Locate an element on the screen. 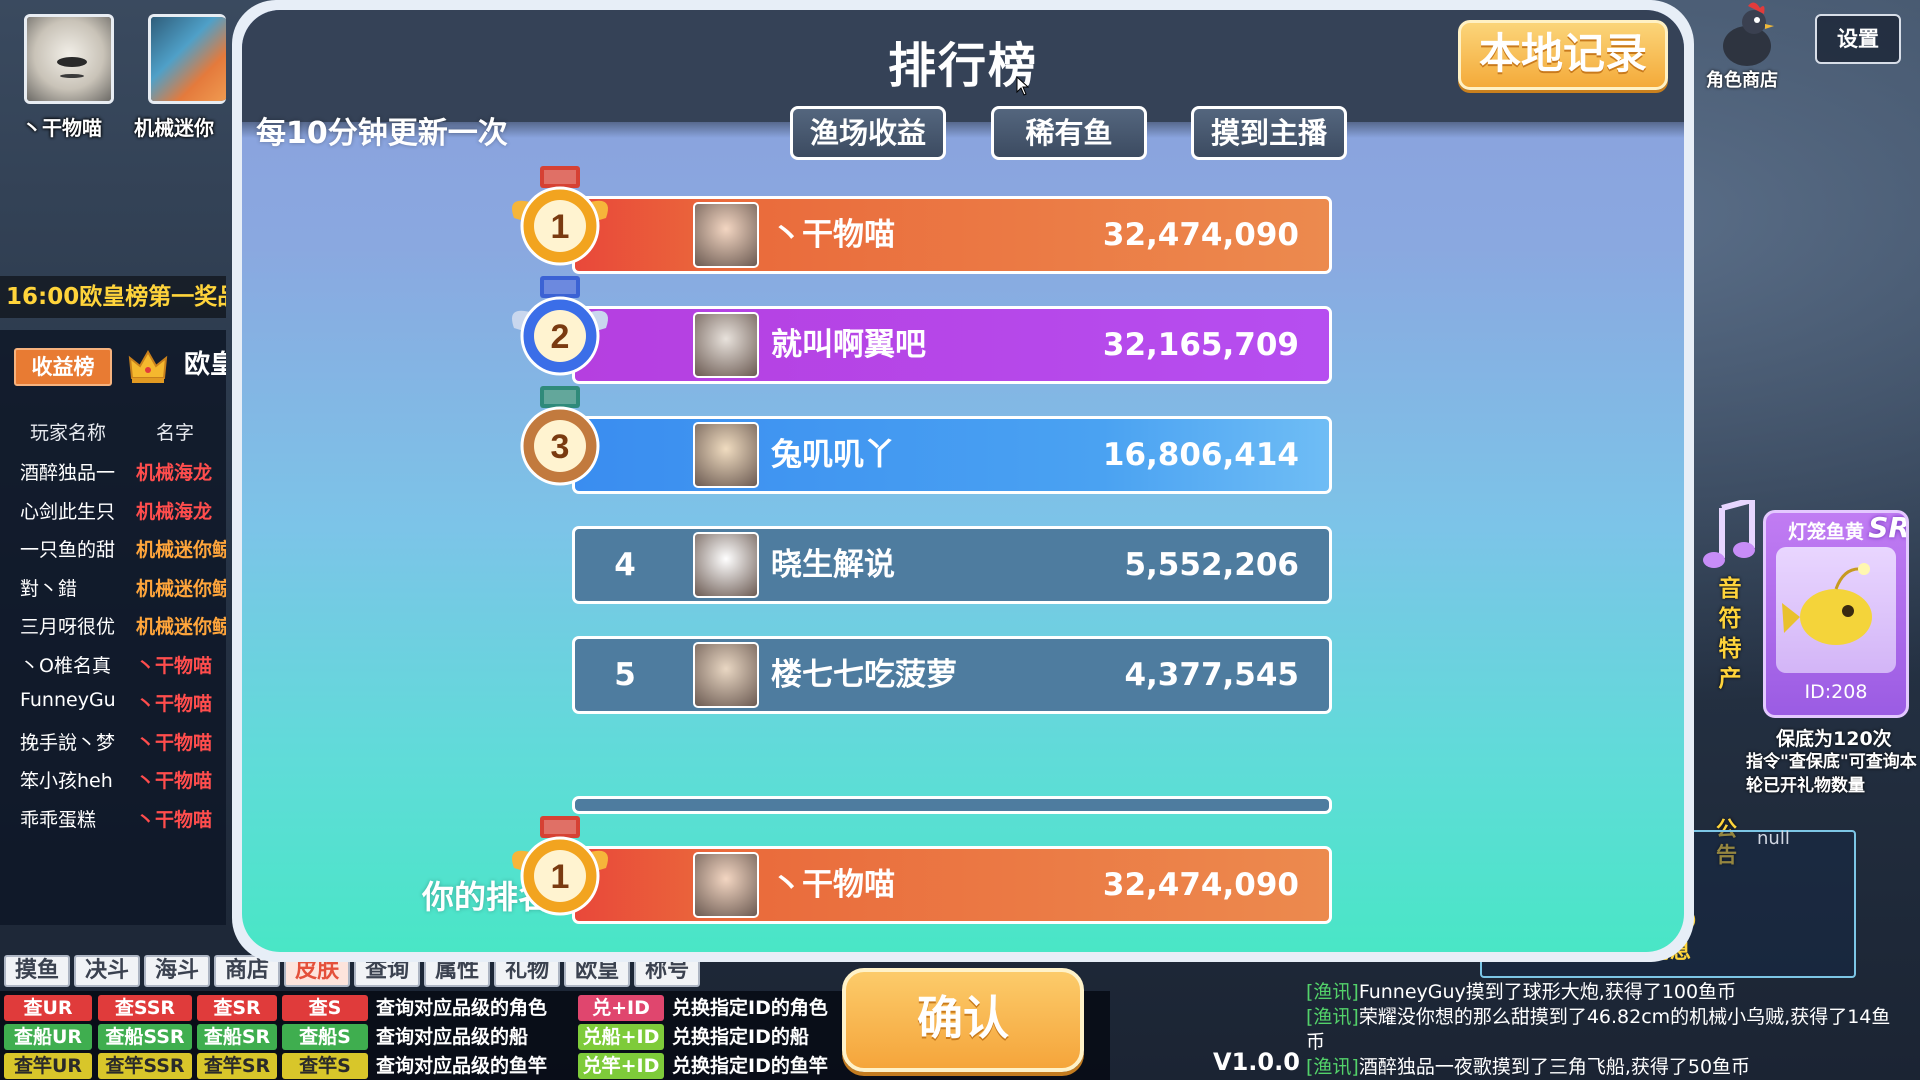  command-button: 查竿SR is located at coordinates (237, 1066).